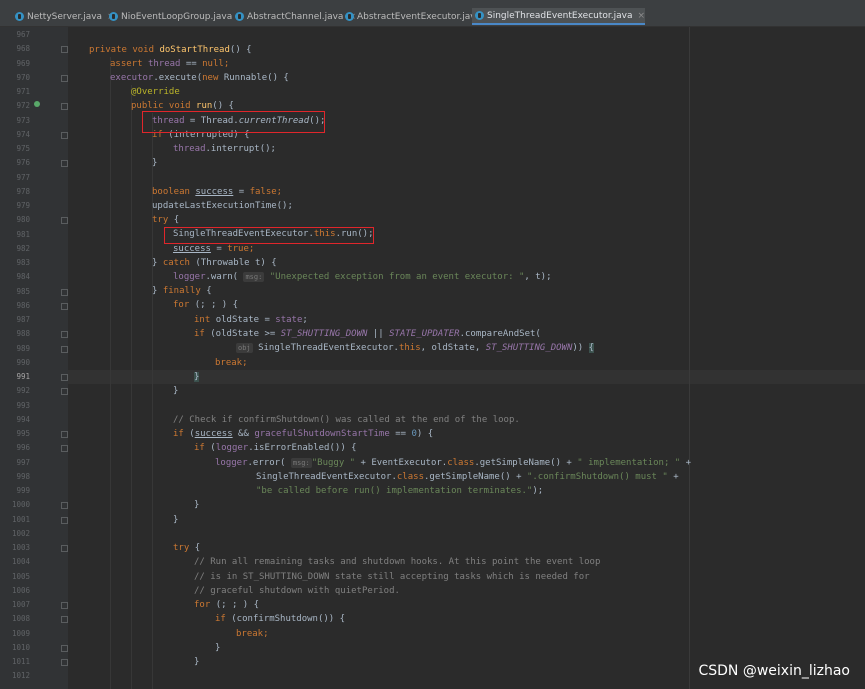 This screenshot has width=865, height=689. What do you see at coordinates (280, 619) in the screenshot?
I see `code-line-1008: if (confirmShutdown()) {` at bounding box center [280, 619].